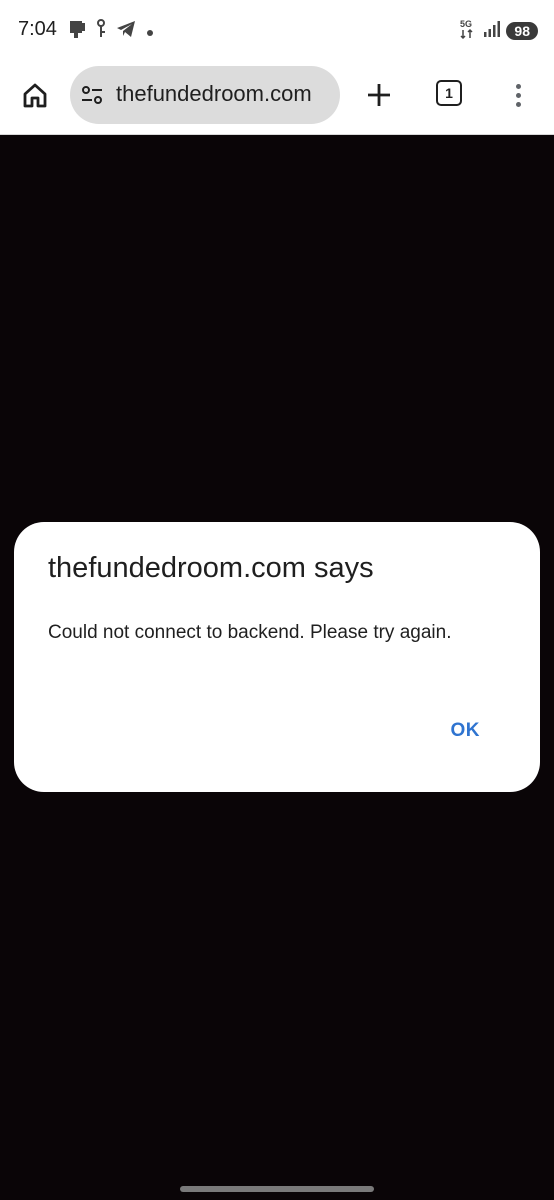  What do you see at coordinates (126, 31) in the screenshot?
I see `telegram-icon` at bounding box center [126, 31].